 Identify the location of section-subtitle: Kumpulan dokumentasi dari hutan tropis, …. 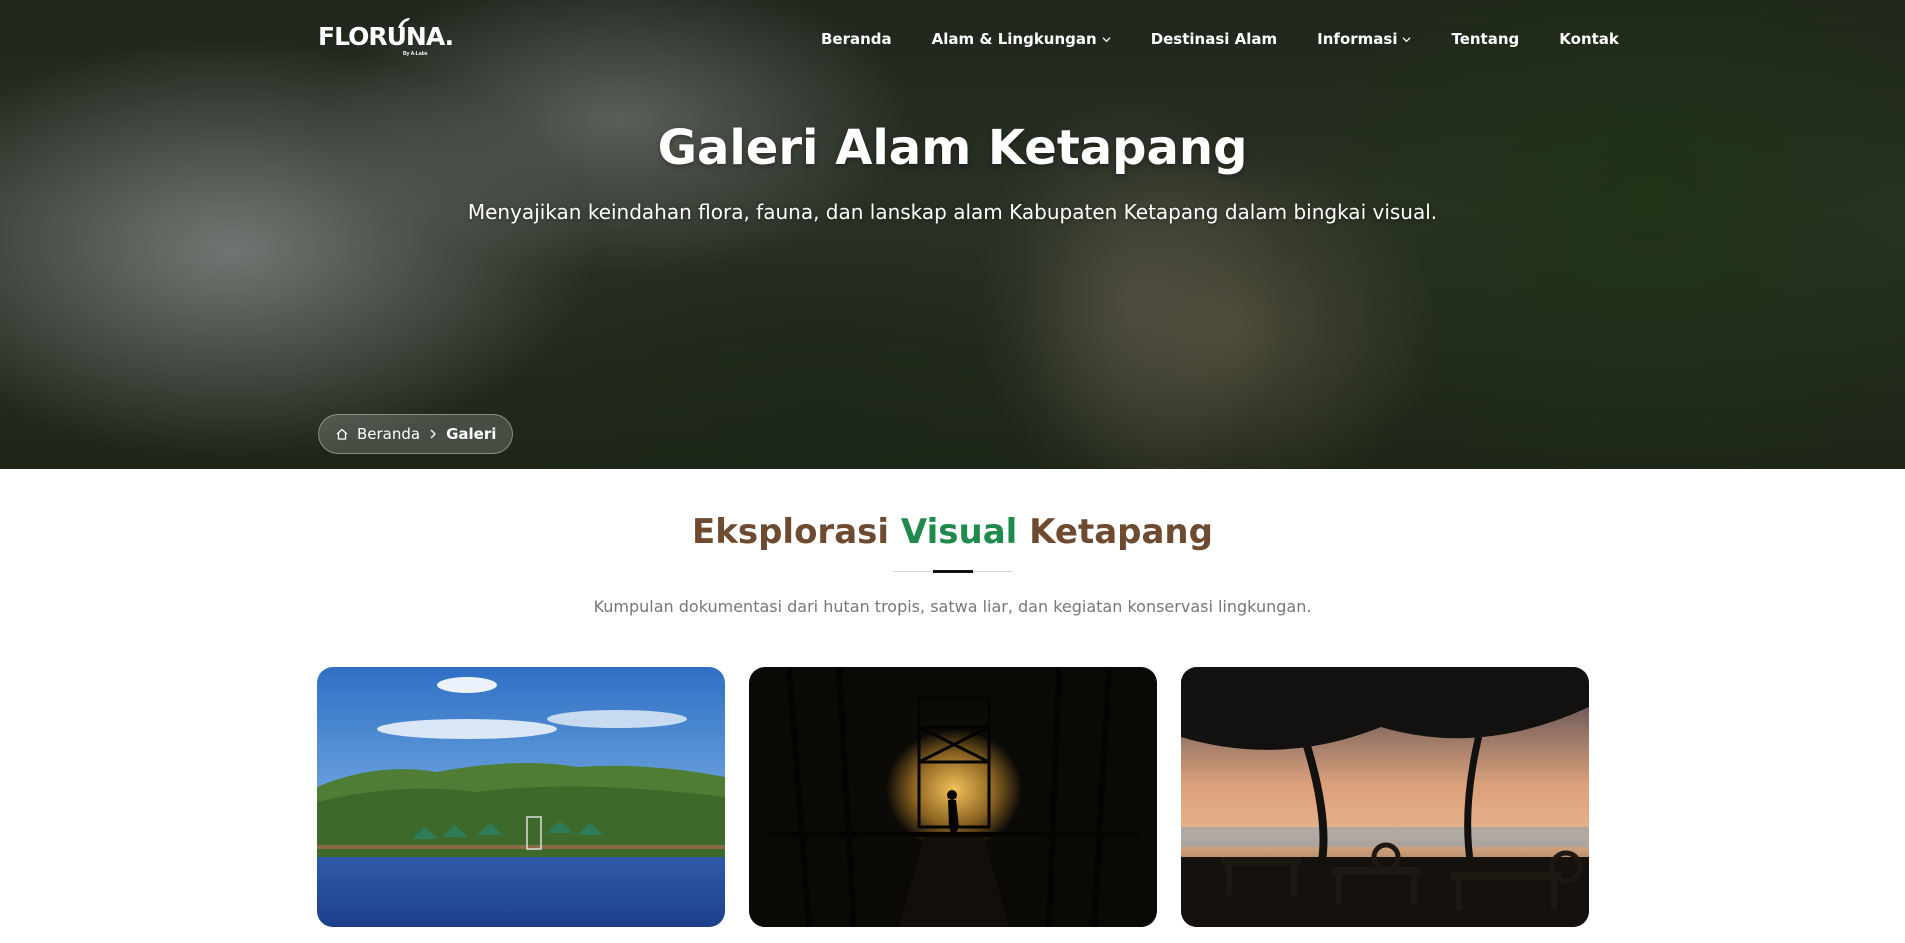
(952, 606).